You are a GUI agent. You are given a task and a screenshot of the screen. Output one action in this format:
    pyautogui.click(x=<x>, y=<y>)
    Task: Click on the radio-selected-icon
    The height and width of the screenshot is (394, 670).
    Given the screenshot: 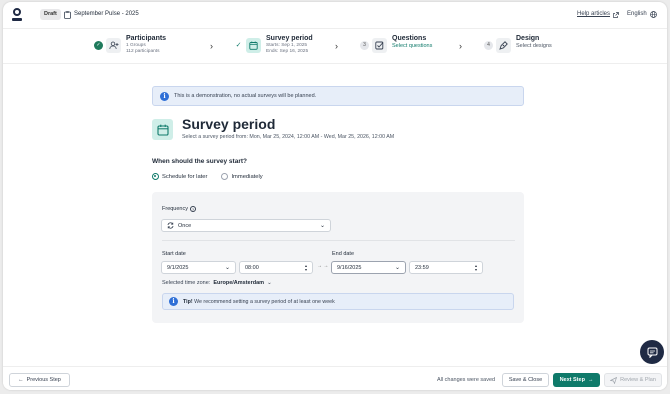 What is the action you would take?
    pyautogui.click(x=155, y=176)
    